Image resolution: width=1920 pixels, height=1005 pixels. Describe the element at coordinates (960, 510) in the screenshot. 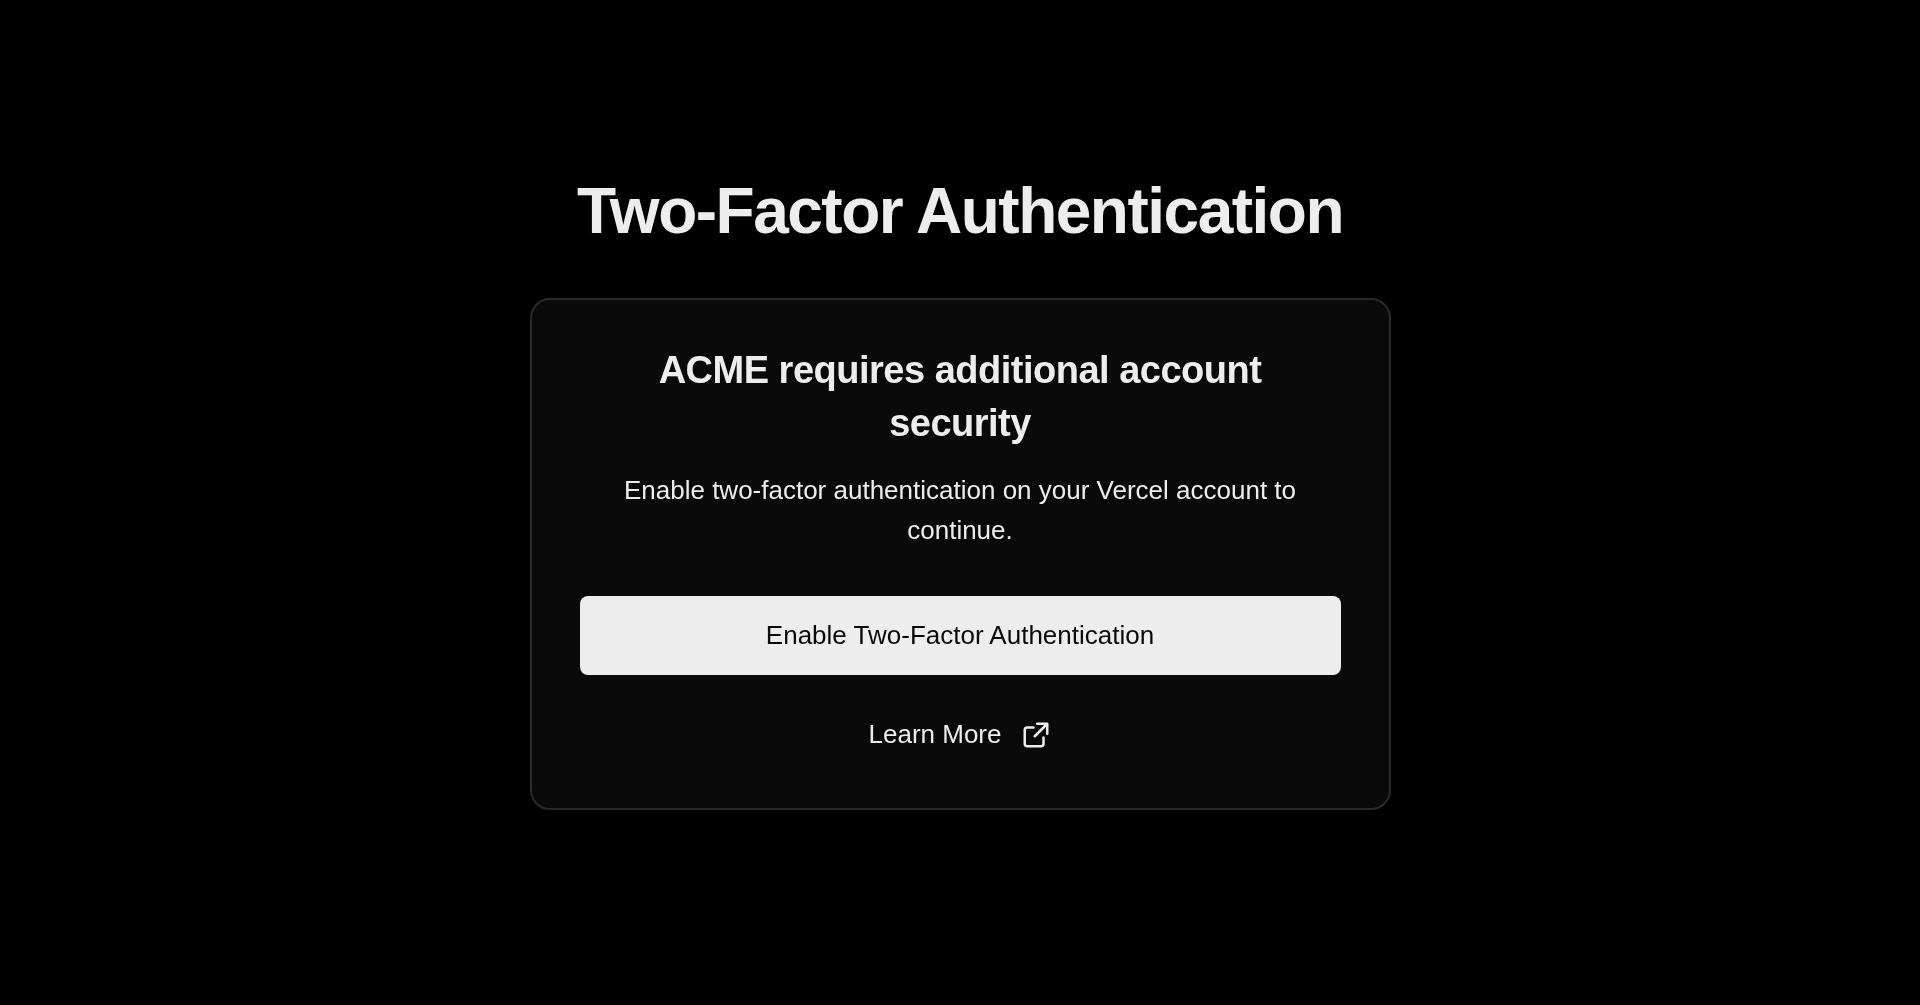

I see `description-text: Enable two-factor authentication on your Vercel account to continue.` at that location.